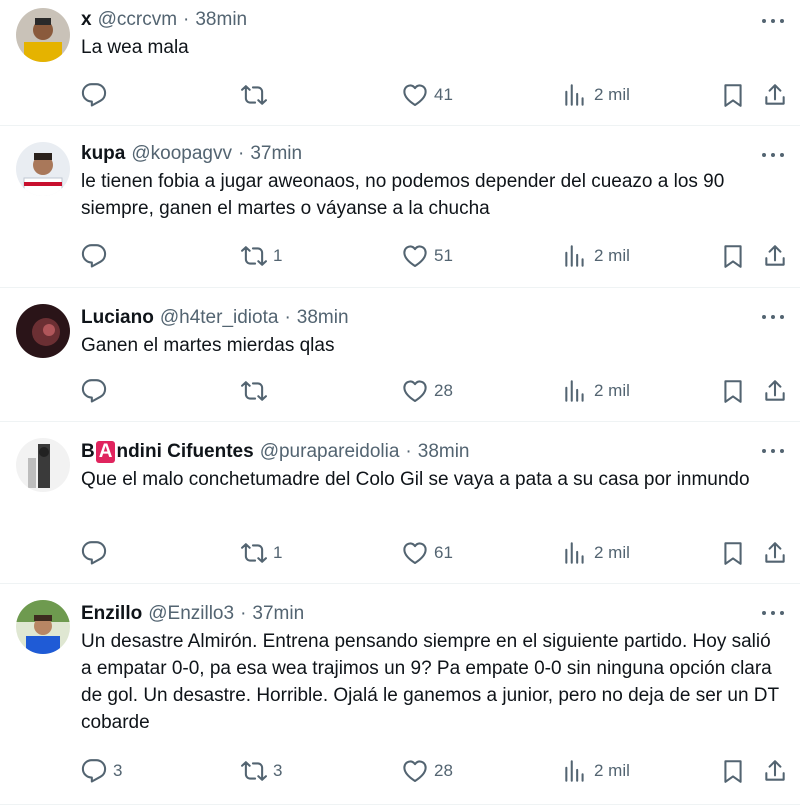 This screenshot has height=806, width=800. Describe the element at coordinates (135, 47) in the screenshot. I see `tweet-text: La wea mala` at that location.